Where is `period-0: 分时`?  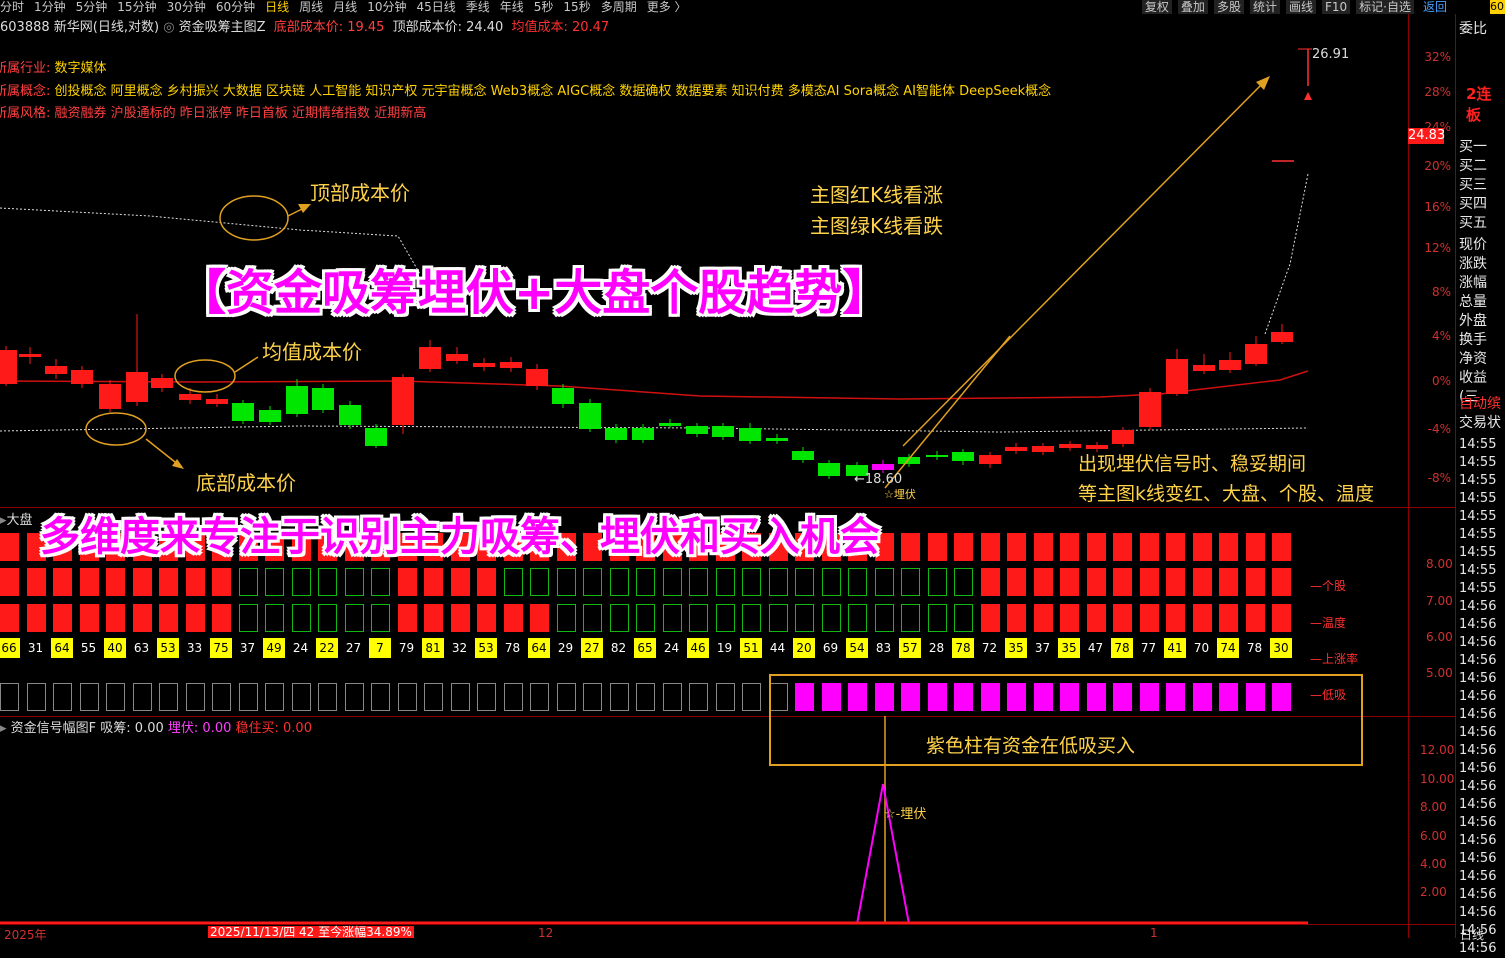
period-0: 分时 is located at coordinates (12, 7).